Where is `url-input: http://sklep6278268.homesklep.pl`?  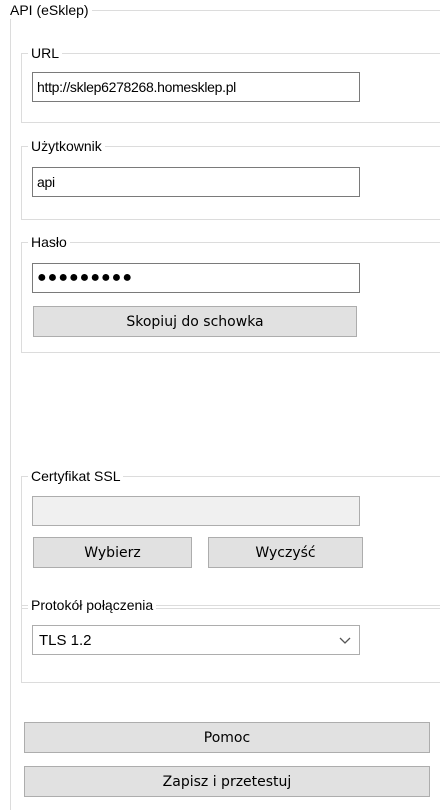 url-input: http://sklep6278268.homesklep.pl is located at coordinates (196, 87).